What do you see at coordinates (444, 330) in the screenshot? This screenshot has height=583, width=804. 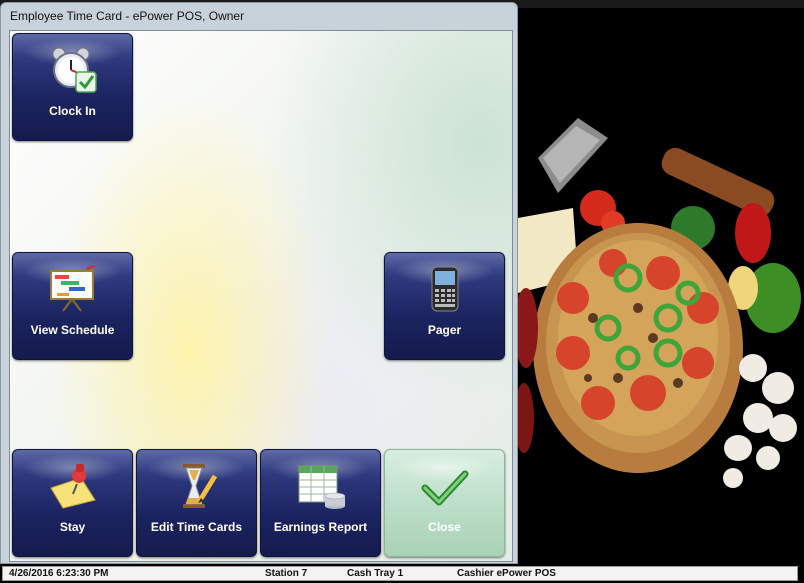 I see `pager-label: Pager` at bounding box center [444, 330].